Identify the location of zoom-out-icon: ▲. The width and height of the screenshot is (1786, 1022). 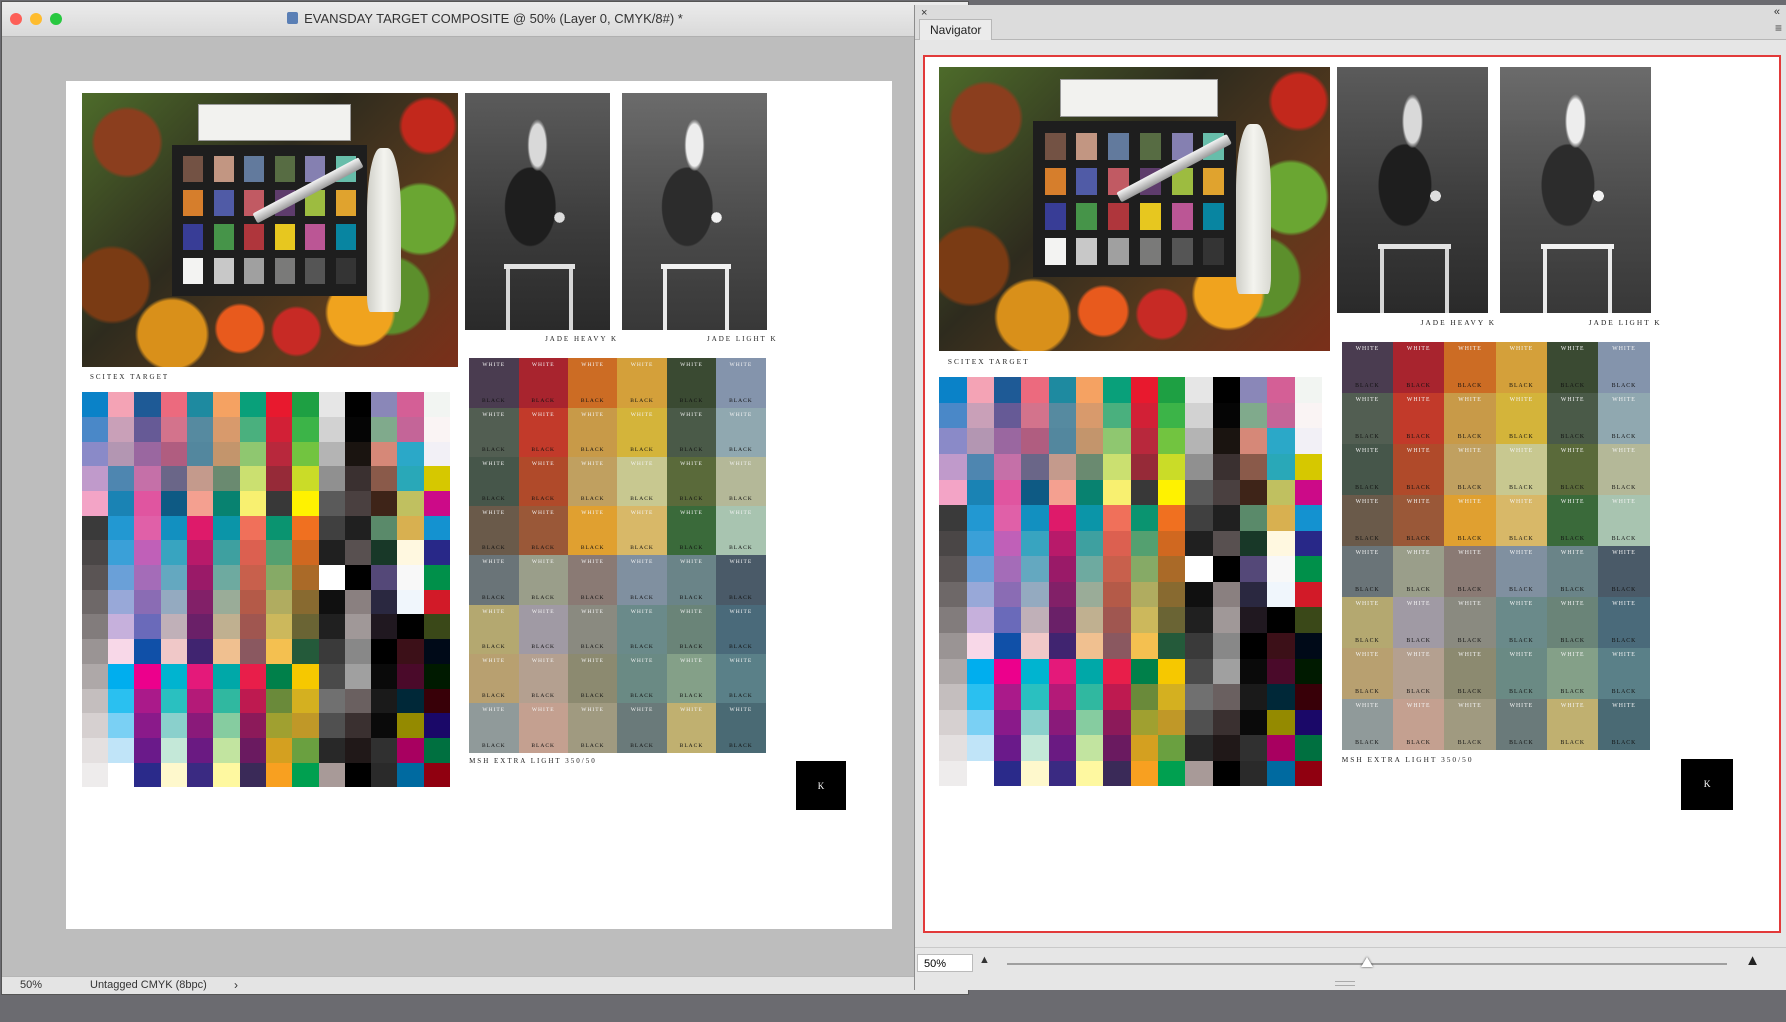
(984, 960).